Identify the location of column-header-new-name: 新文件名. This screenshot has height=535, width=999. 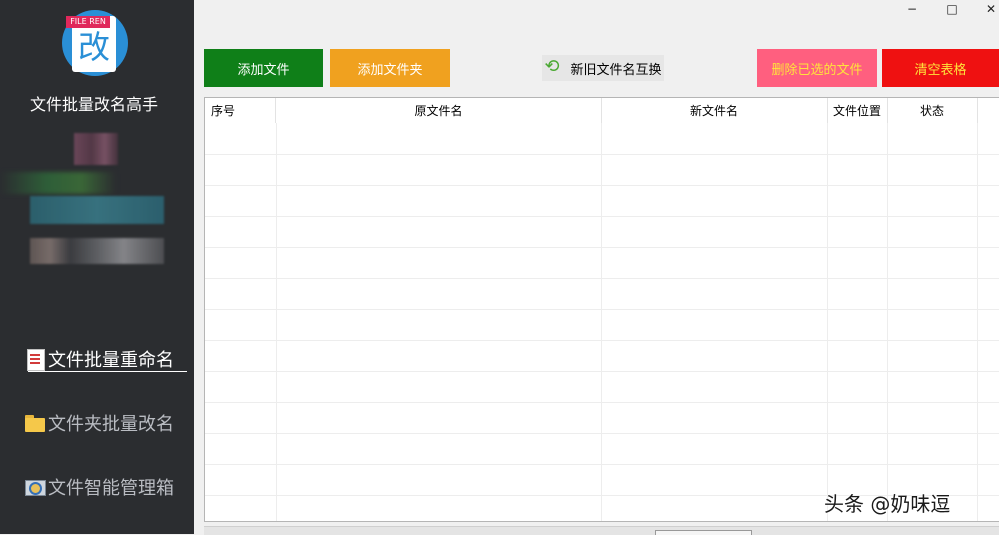
(714, 110).